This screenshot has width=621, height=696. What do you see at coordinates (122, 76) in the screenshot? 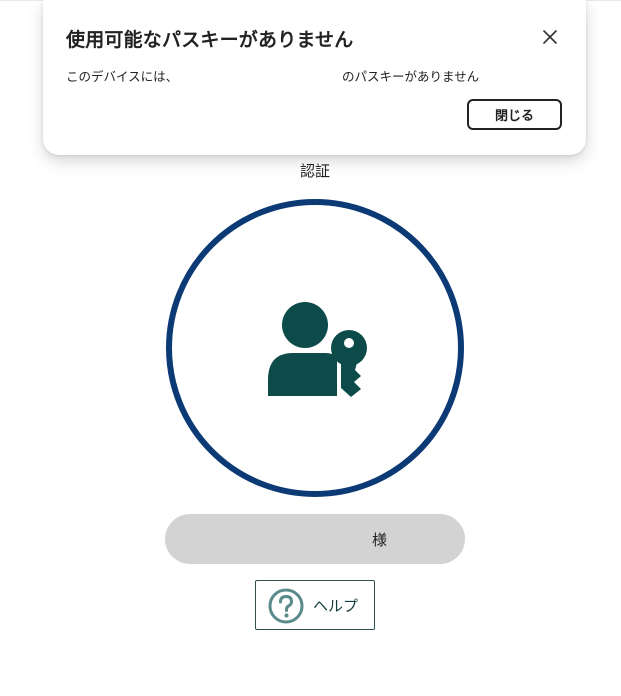
I see `dialog-message-prefix: このデバイスには、` at bounding box center [122, 76].